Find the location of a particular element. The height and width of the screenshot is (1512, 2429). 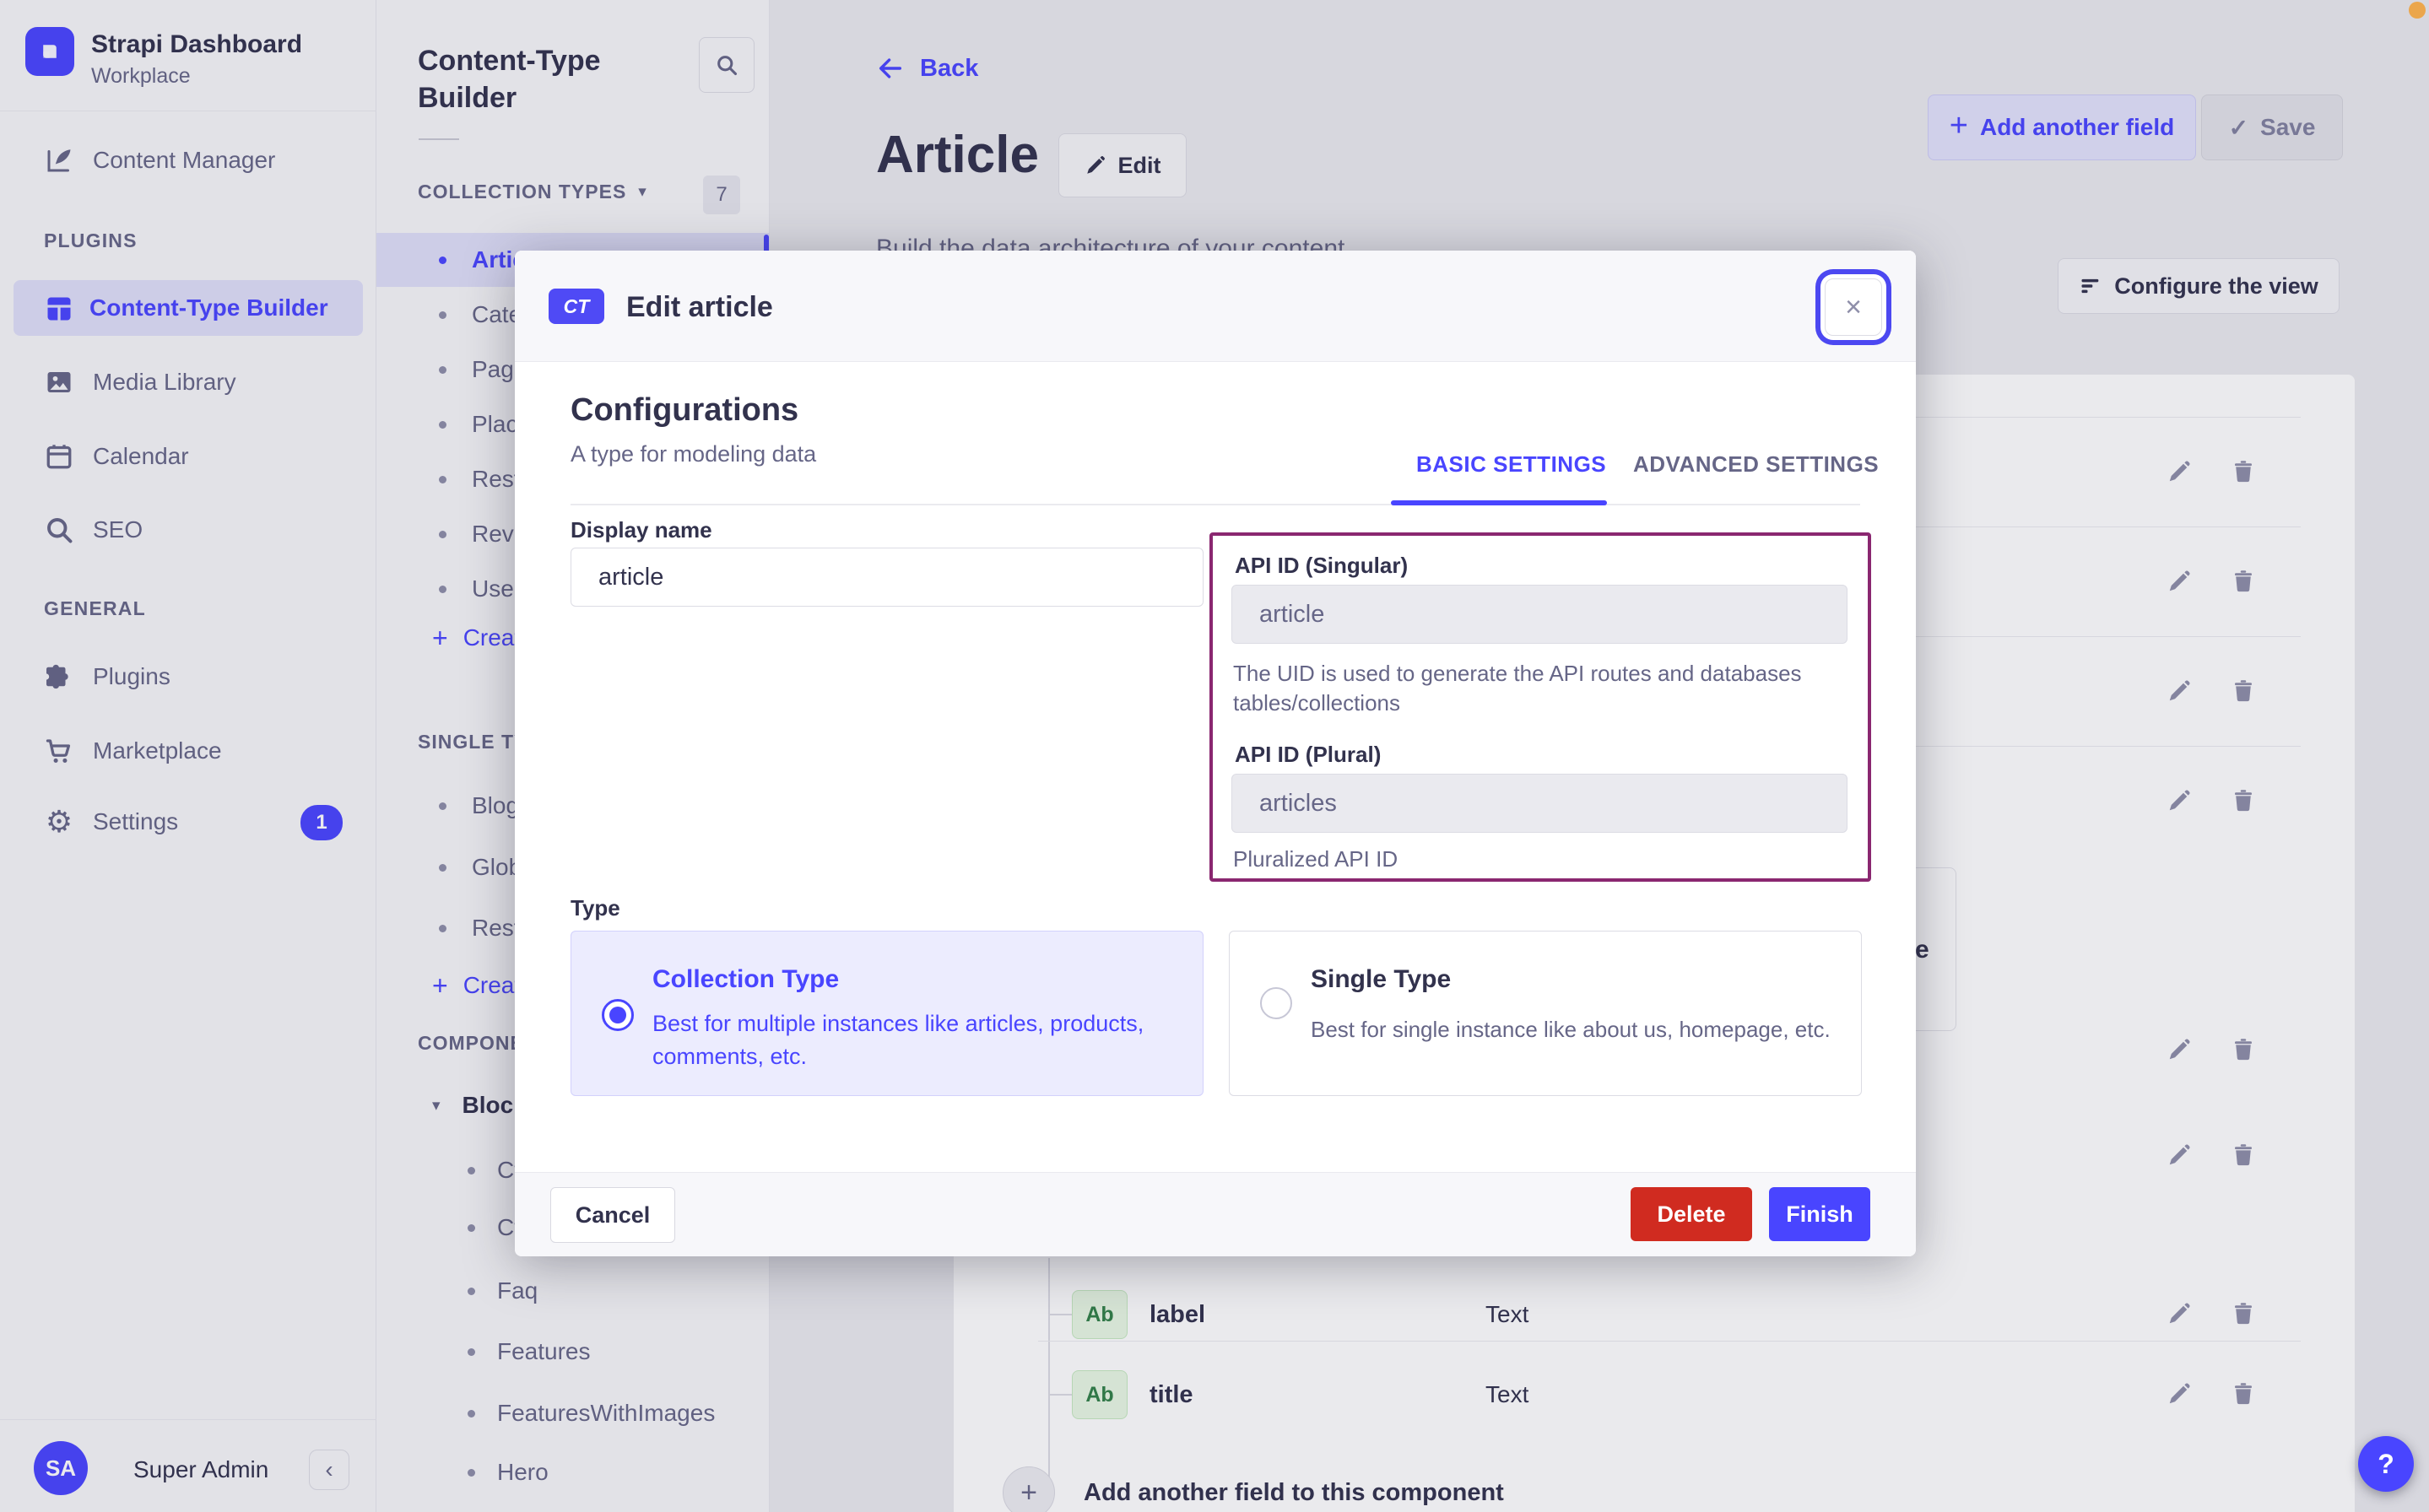

tabs-divider is located at coordinates (1216, 504).